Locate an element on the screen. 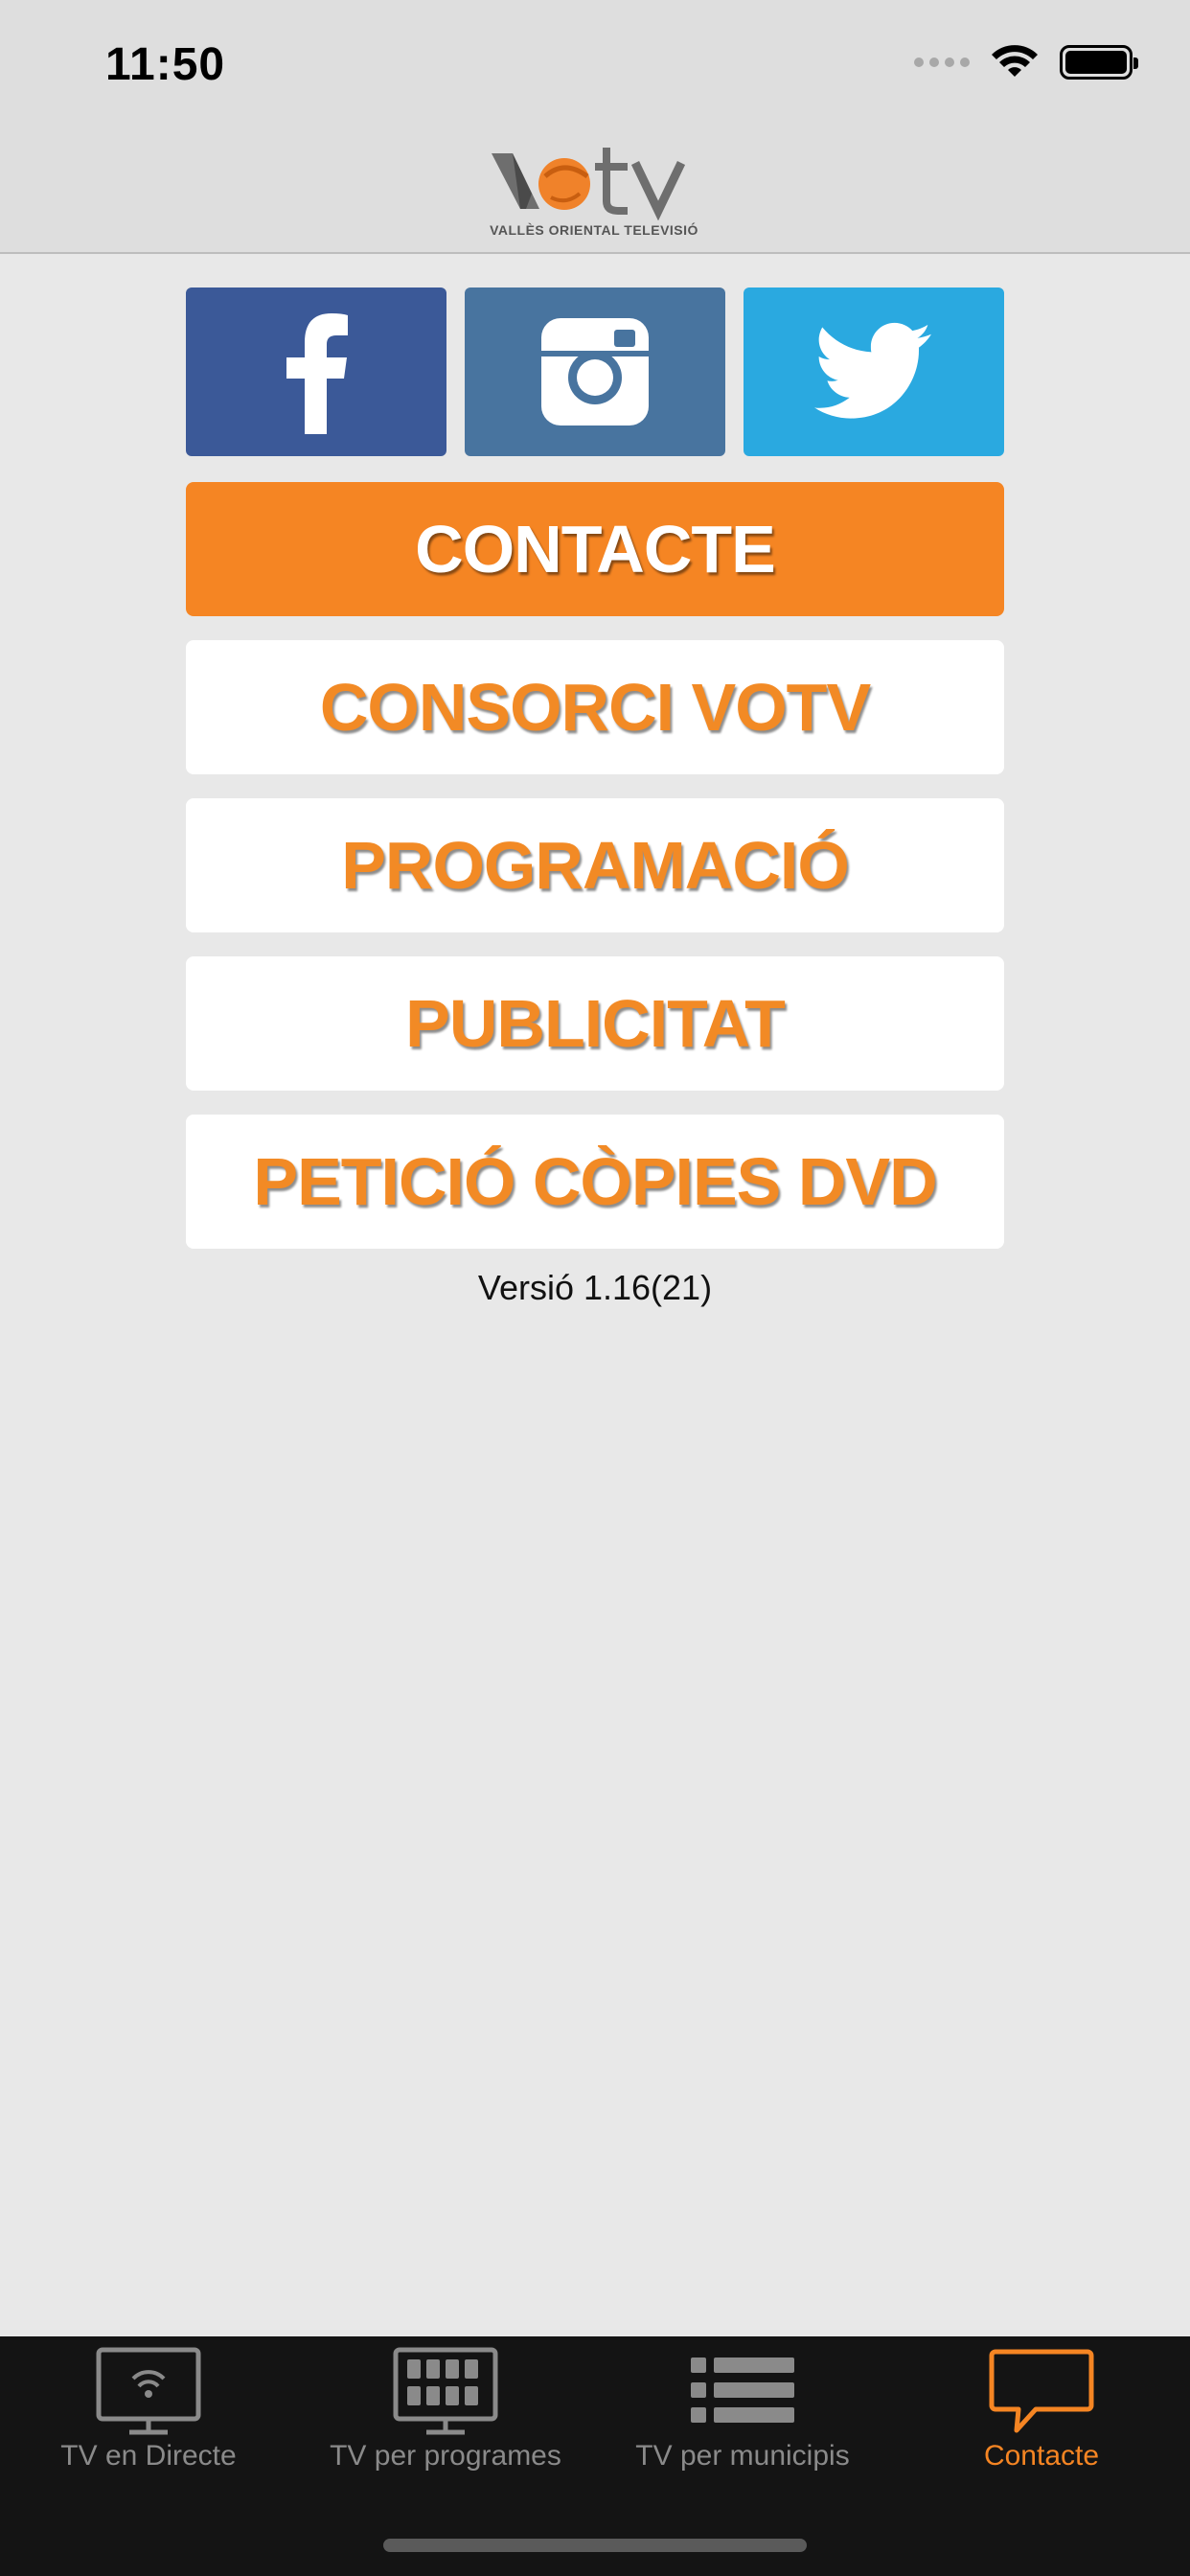 This screenshot has width=1190, height=2576. programacio-button: PROGRAMACIÓ is located at coordinates (595, 865).